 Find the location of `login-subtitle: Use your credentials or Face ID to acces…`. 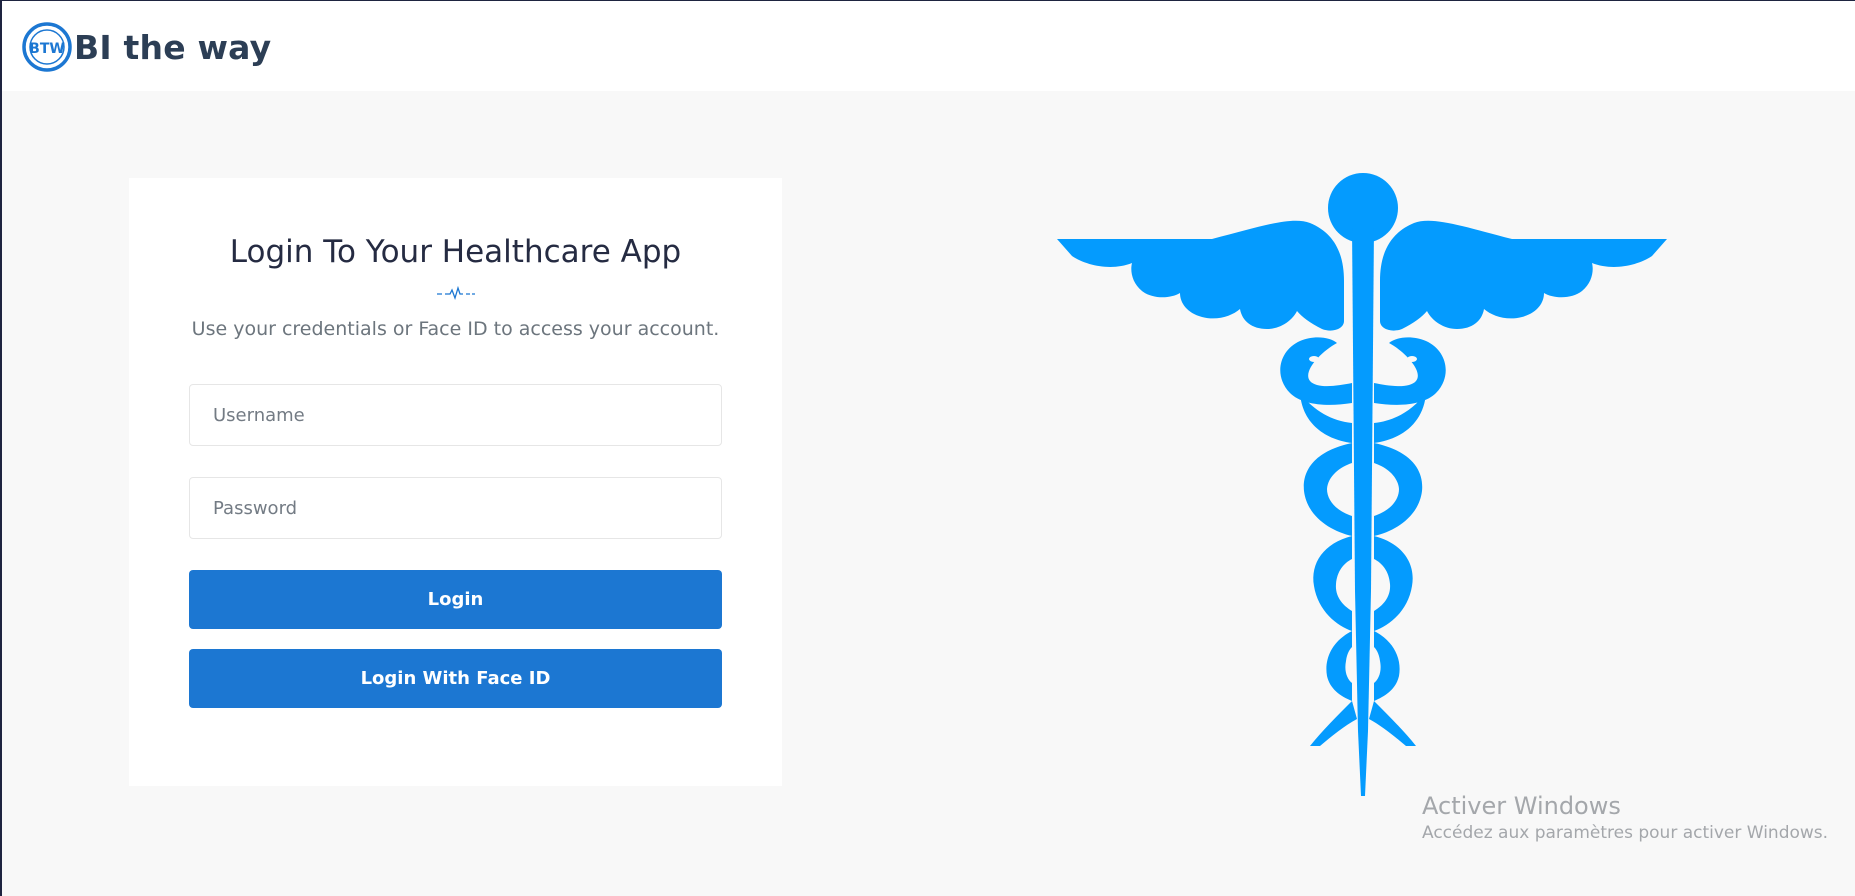

login-subtitle: Use your credentials or Face ID to acces… is located at coordinates (455, 329).